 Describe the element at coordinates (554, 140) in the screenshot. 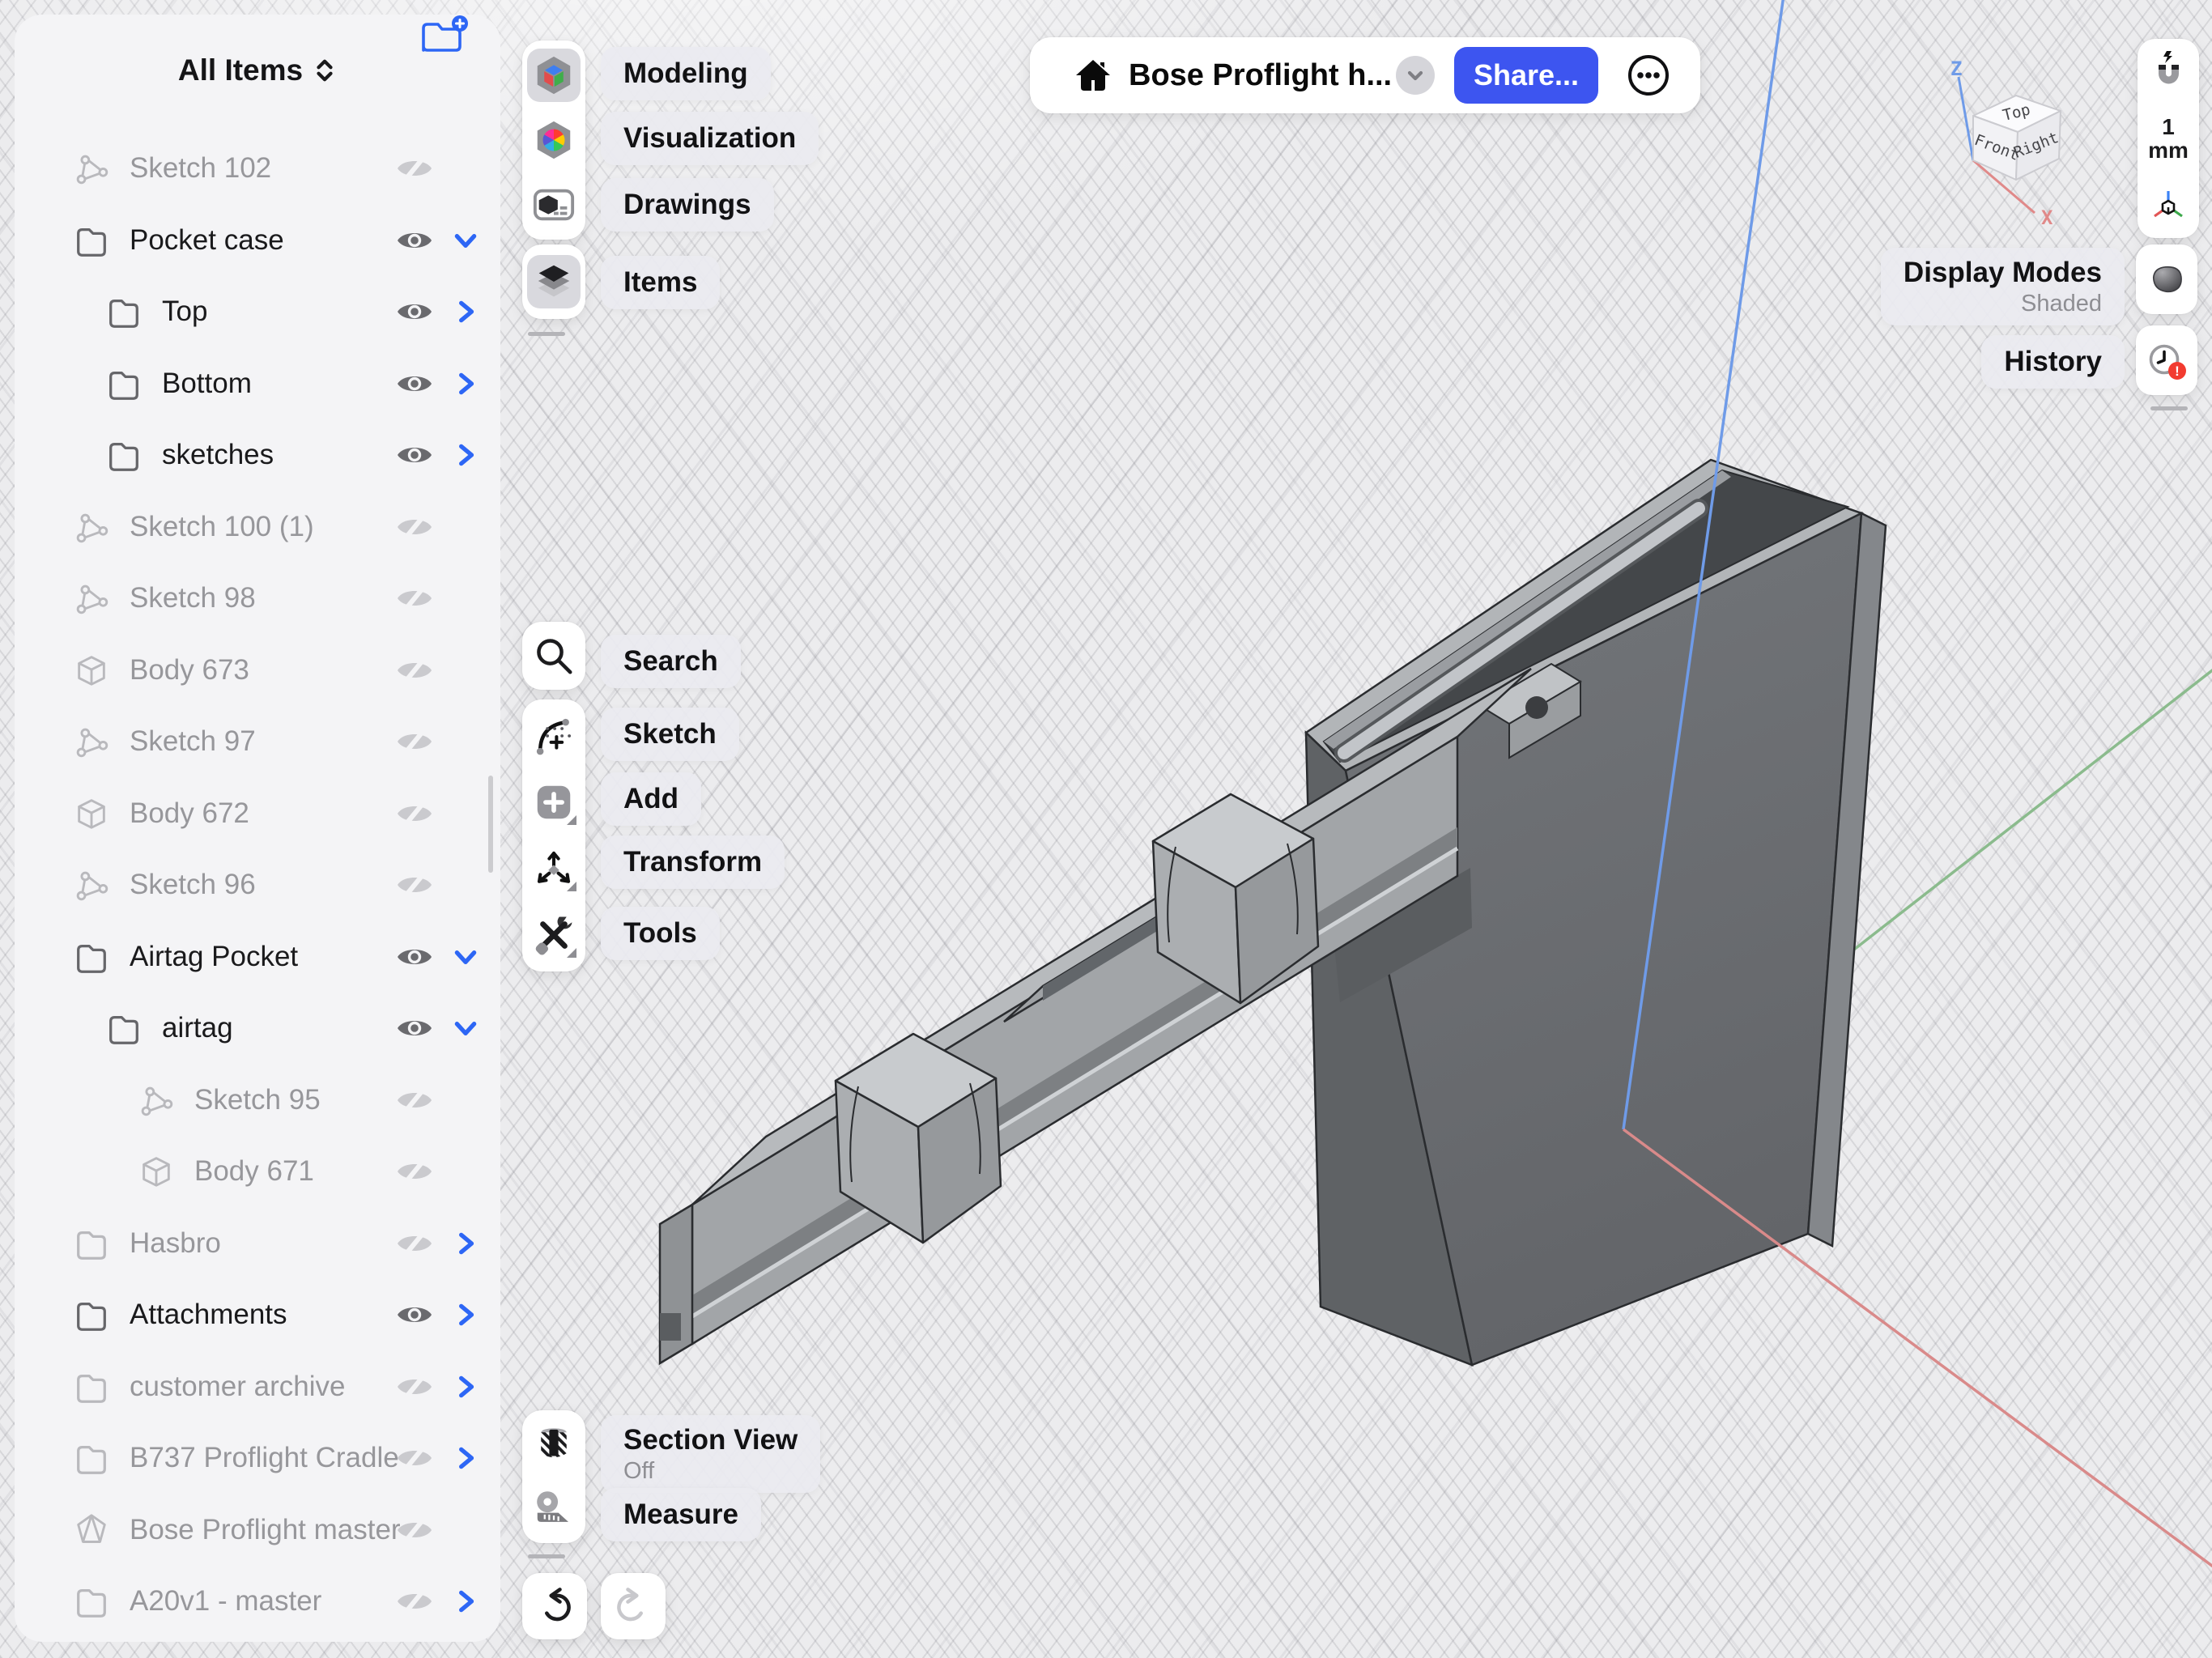

I see `mode-button-visualization` at that location.